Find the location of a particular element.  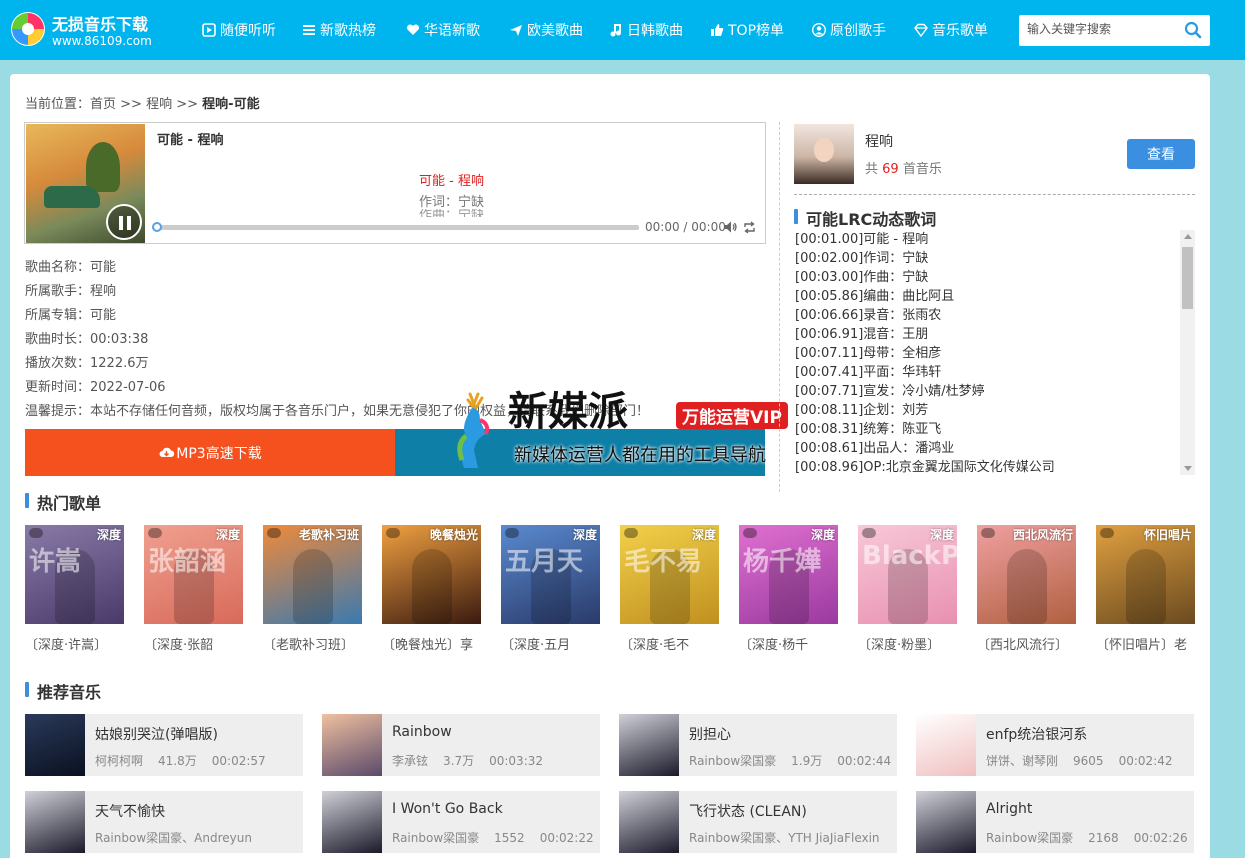

singer-name: 程响 is located at coordinates (879, 141).